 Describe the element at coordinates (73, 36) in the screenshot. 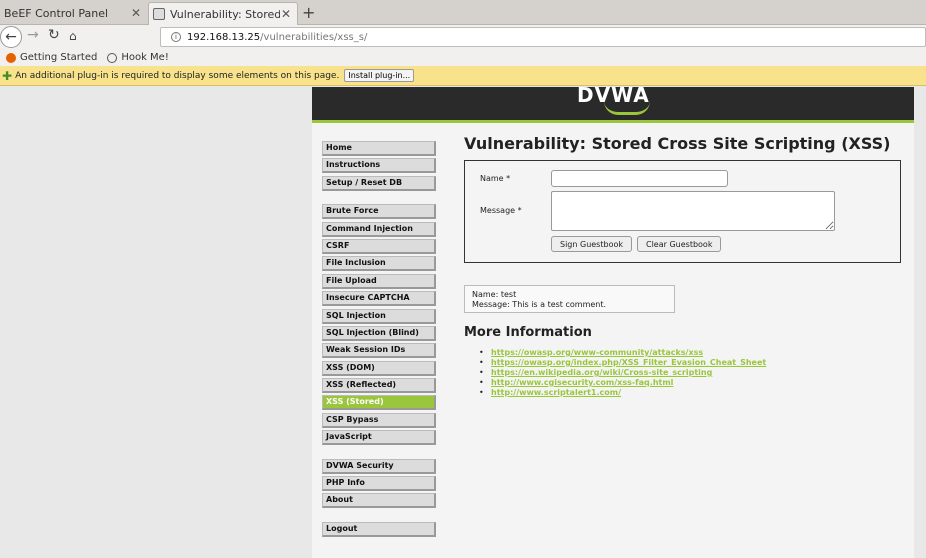

I see `home-icon: ⌂` at that location.